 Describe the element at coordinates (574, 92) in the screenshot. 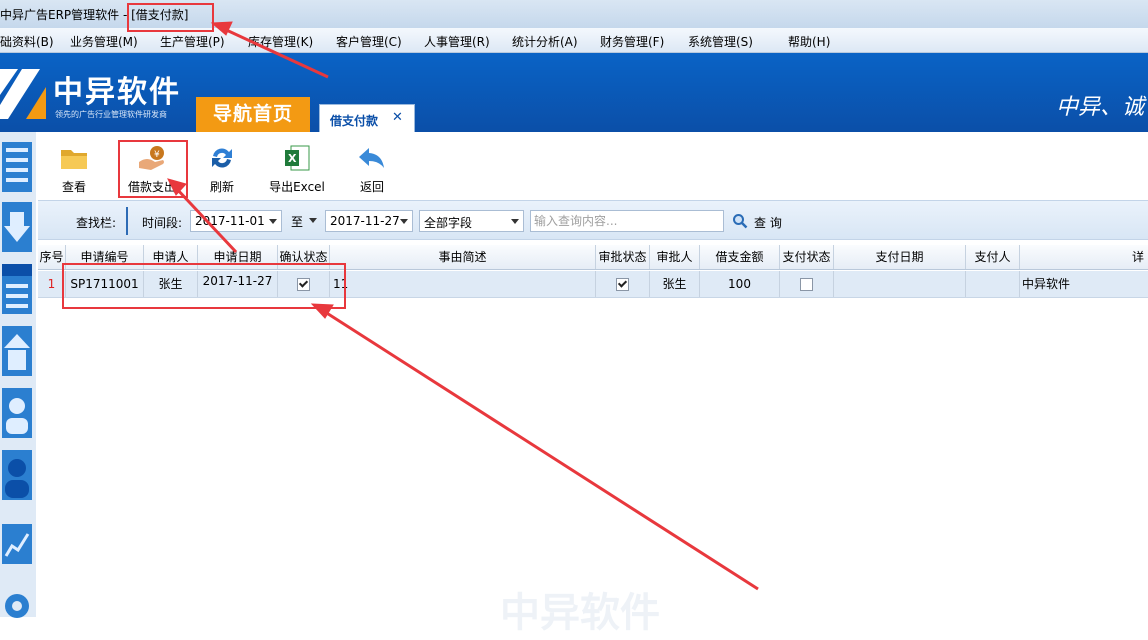

I see `app-banner: 中异软件 领先的广告行业管理软件研发商 中异、诚 导航首页 借支付款 ✕` at that location.